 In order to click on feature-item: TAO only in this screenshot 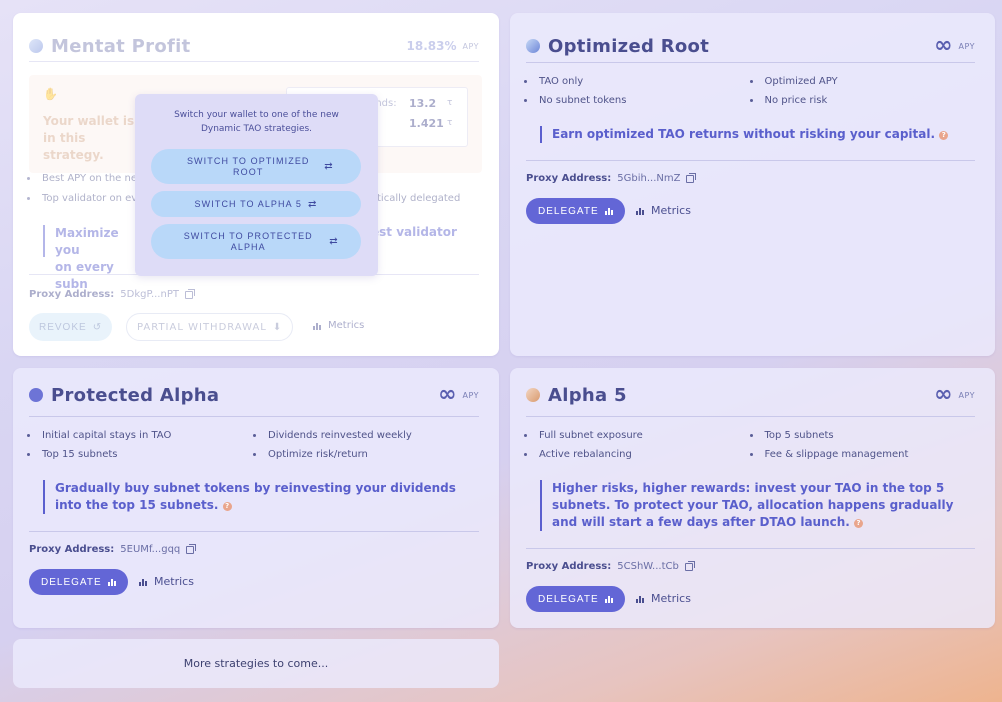, I will do `click(637, 81)`.